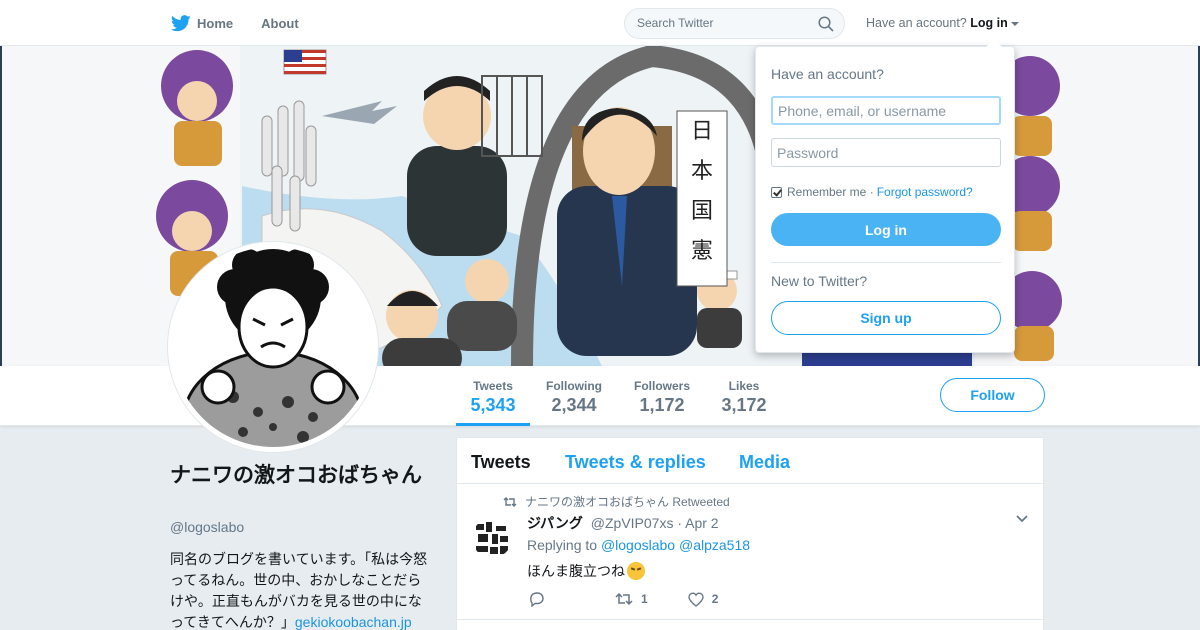  Describe the element at coordinates (916, 23) in the screenshot. I see `have-account-text: Have an account?` at that location.